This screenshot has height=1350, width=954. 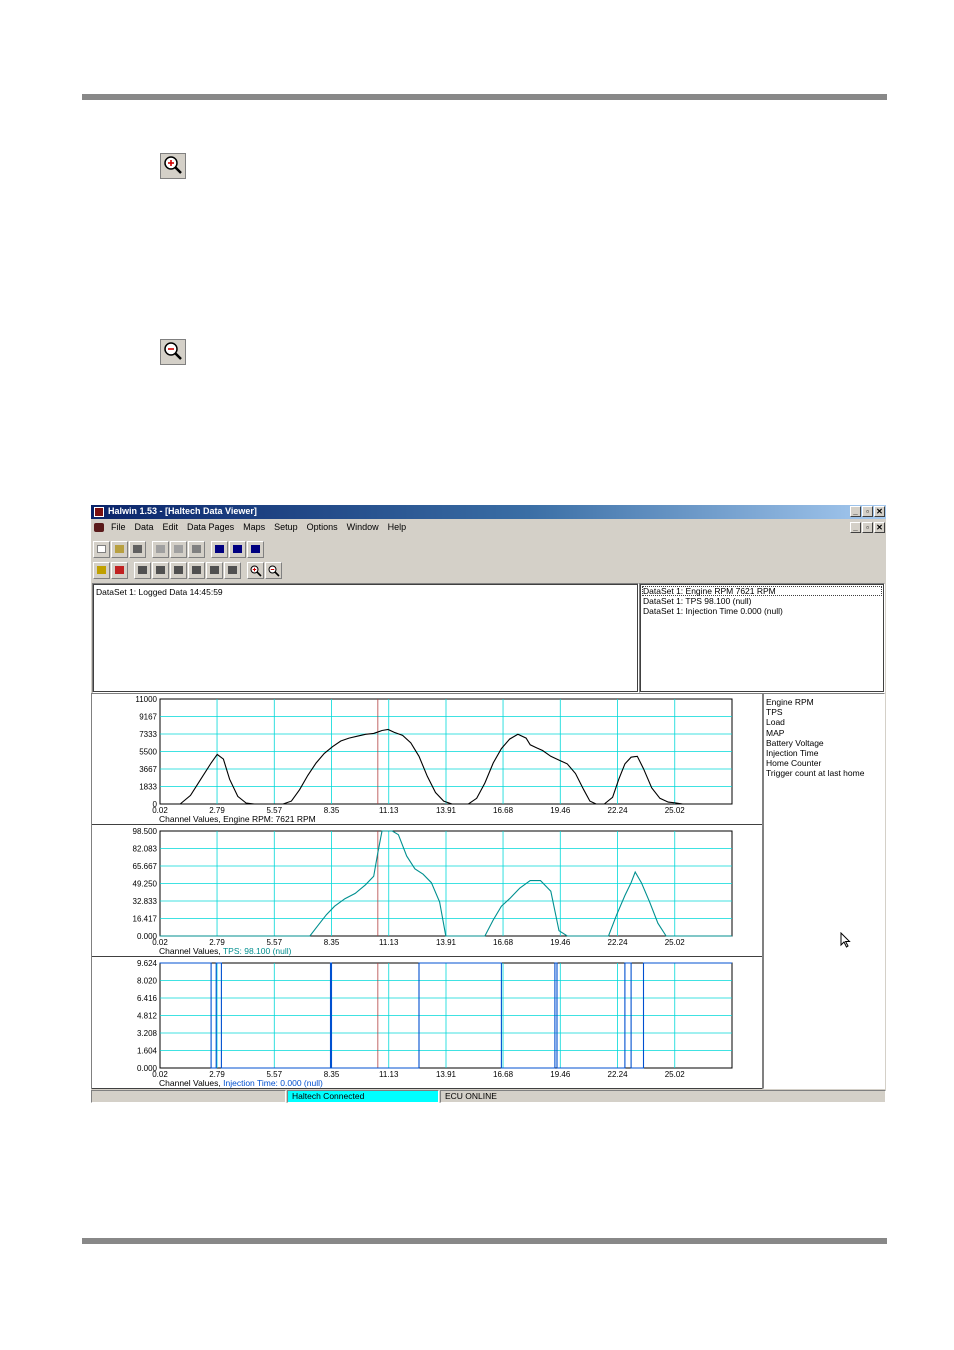 What do you see at coordinates (824, 702) in the screenshot?
I see `channel-item: Engine RPM` at bounding box center [824, 702].